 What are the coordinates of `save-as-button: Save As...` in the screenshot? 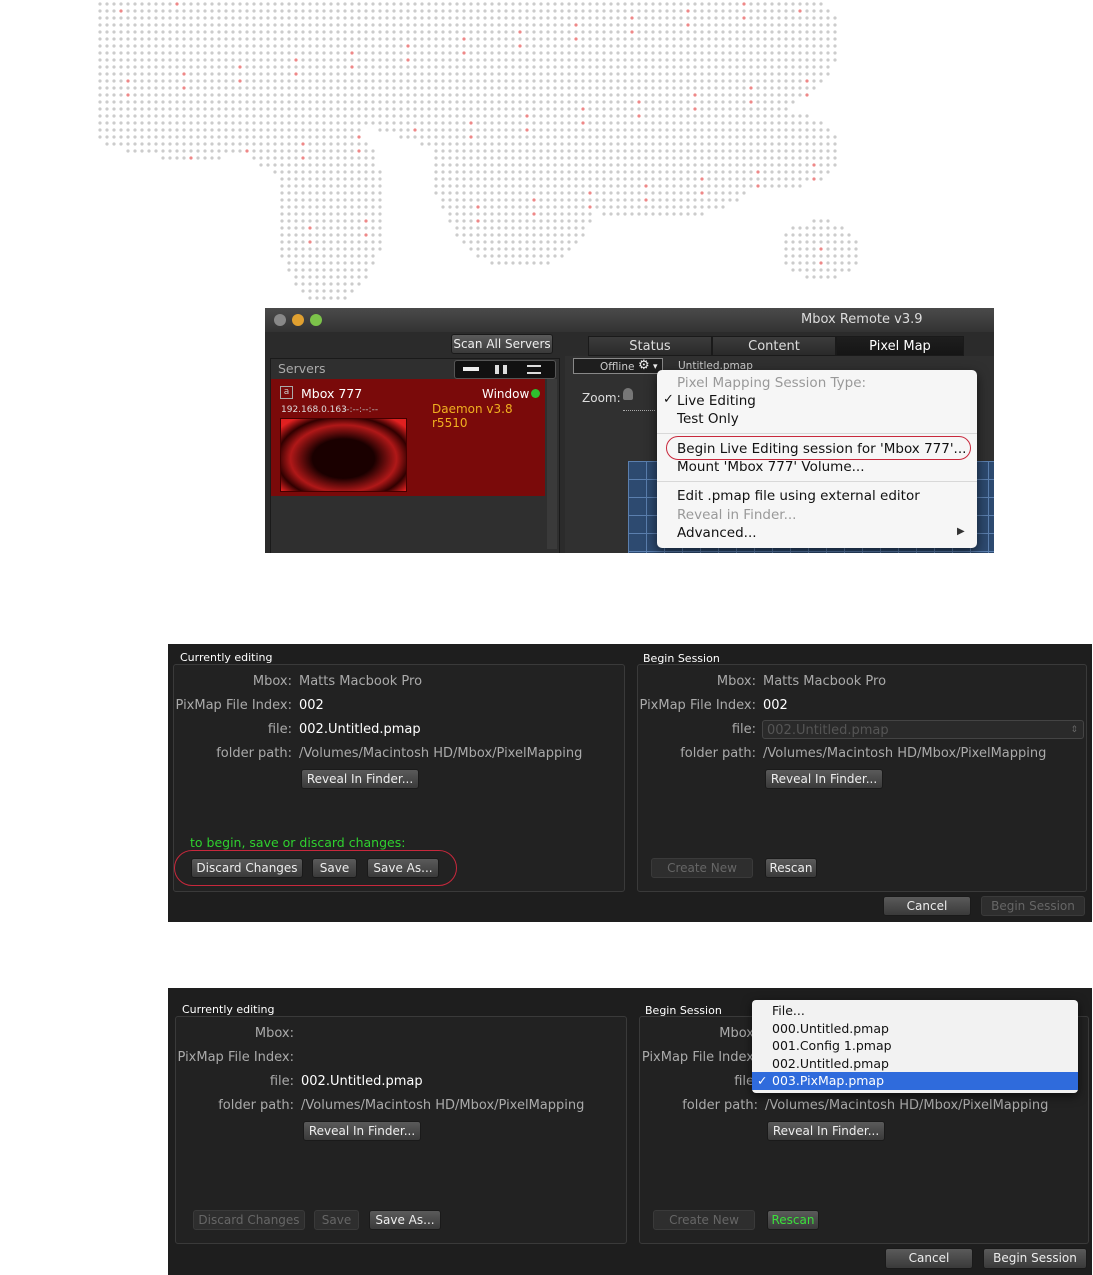 It's located at (405, 1220).